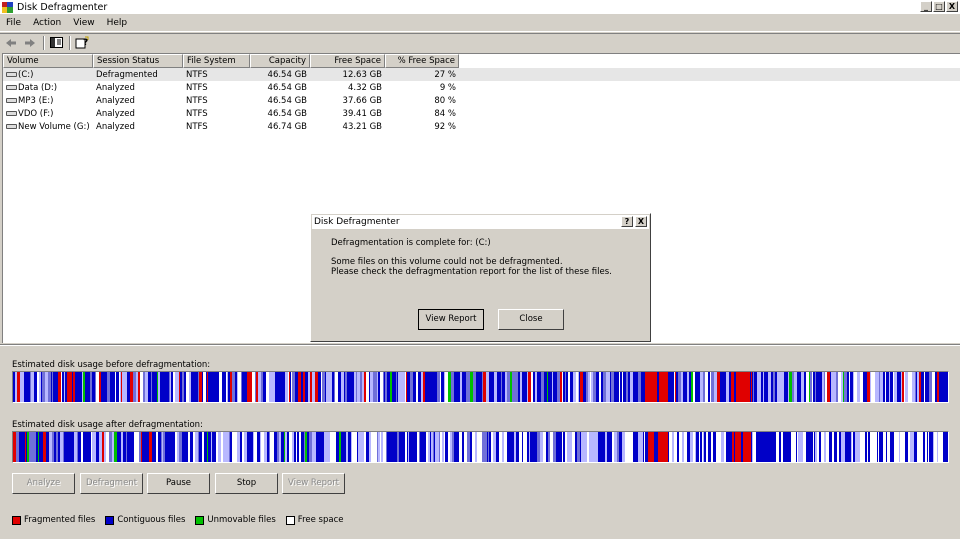 The image size is (960, 539). I want to click on column-volume: Volume, so click(48, 61).